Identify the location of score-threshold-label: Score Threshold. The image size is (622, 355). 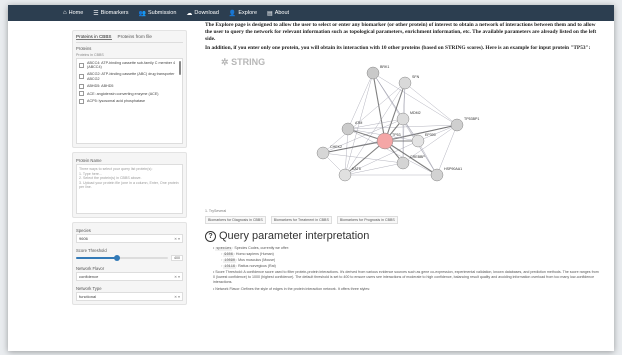
(91, 250).